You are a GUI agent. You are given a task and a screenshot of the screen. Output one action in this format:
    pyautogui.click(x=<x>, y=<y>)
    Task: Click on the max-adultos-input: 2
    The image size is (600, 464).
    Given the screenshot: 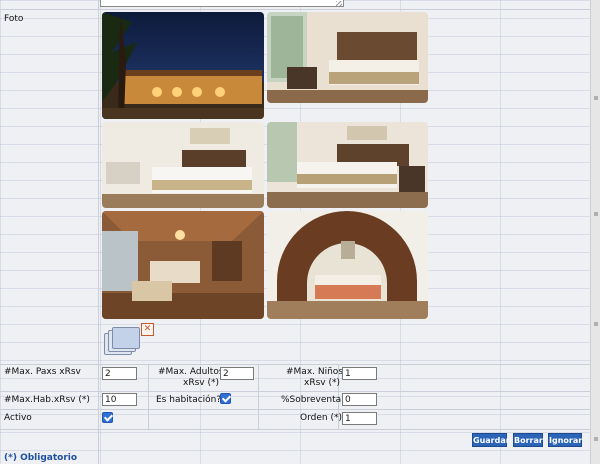 What is the action you would take?
    pyautogui.click(x=237, y=373)
    